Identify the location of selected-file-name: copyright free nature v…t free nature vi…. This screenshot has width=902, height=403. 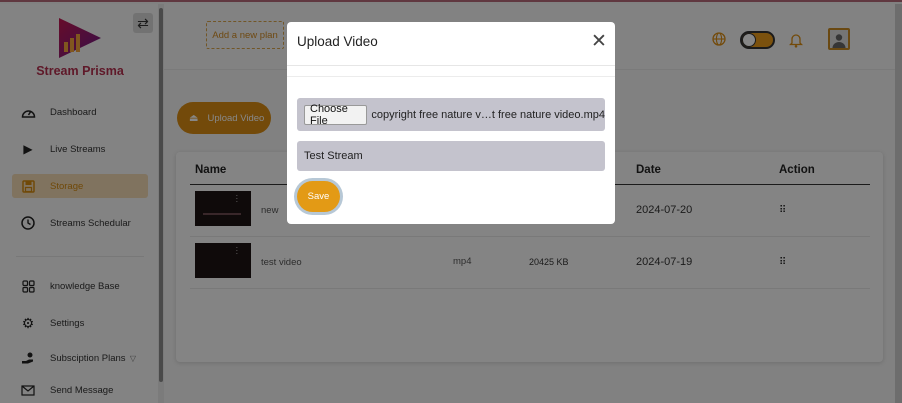
(488, 114).